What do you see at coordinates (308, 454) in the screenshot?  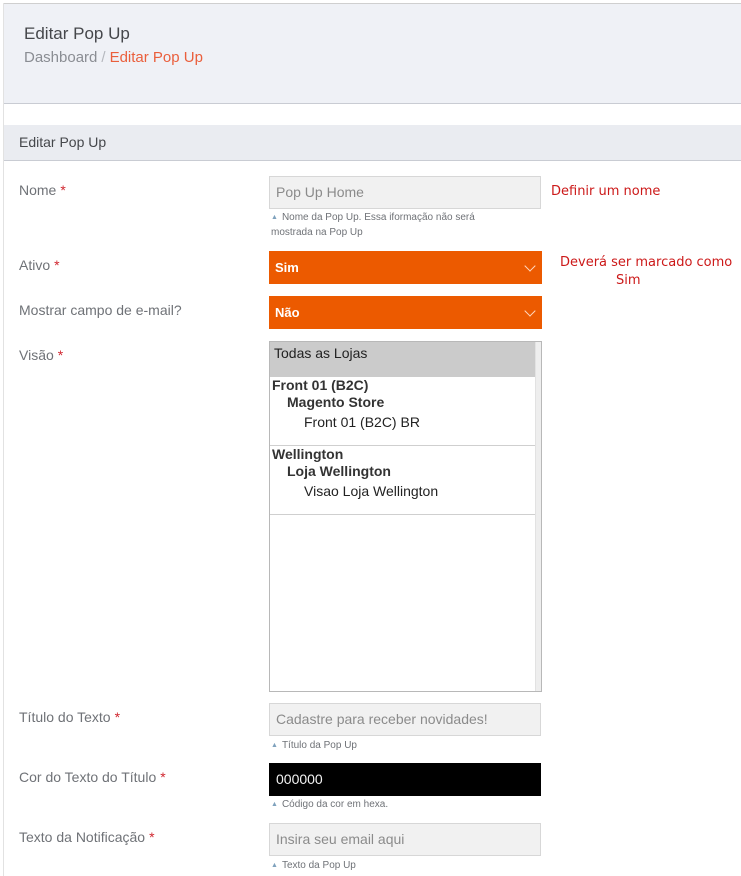 I see `visao-group-wellington: Wellington` at bounding box center [308, 454].